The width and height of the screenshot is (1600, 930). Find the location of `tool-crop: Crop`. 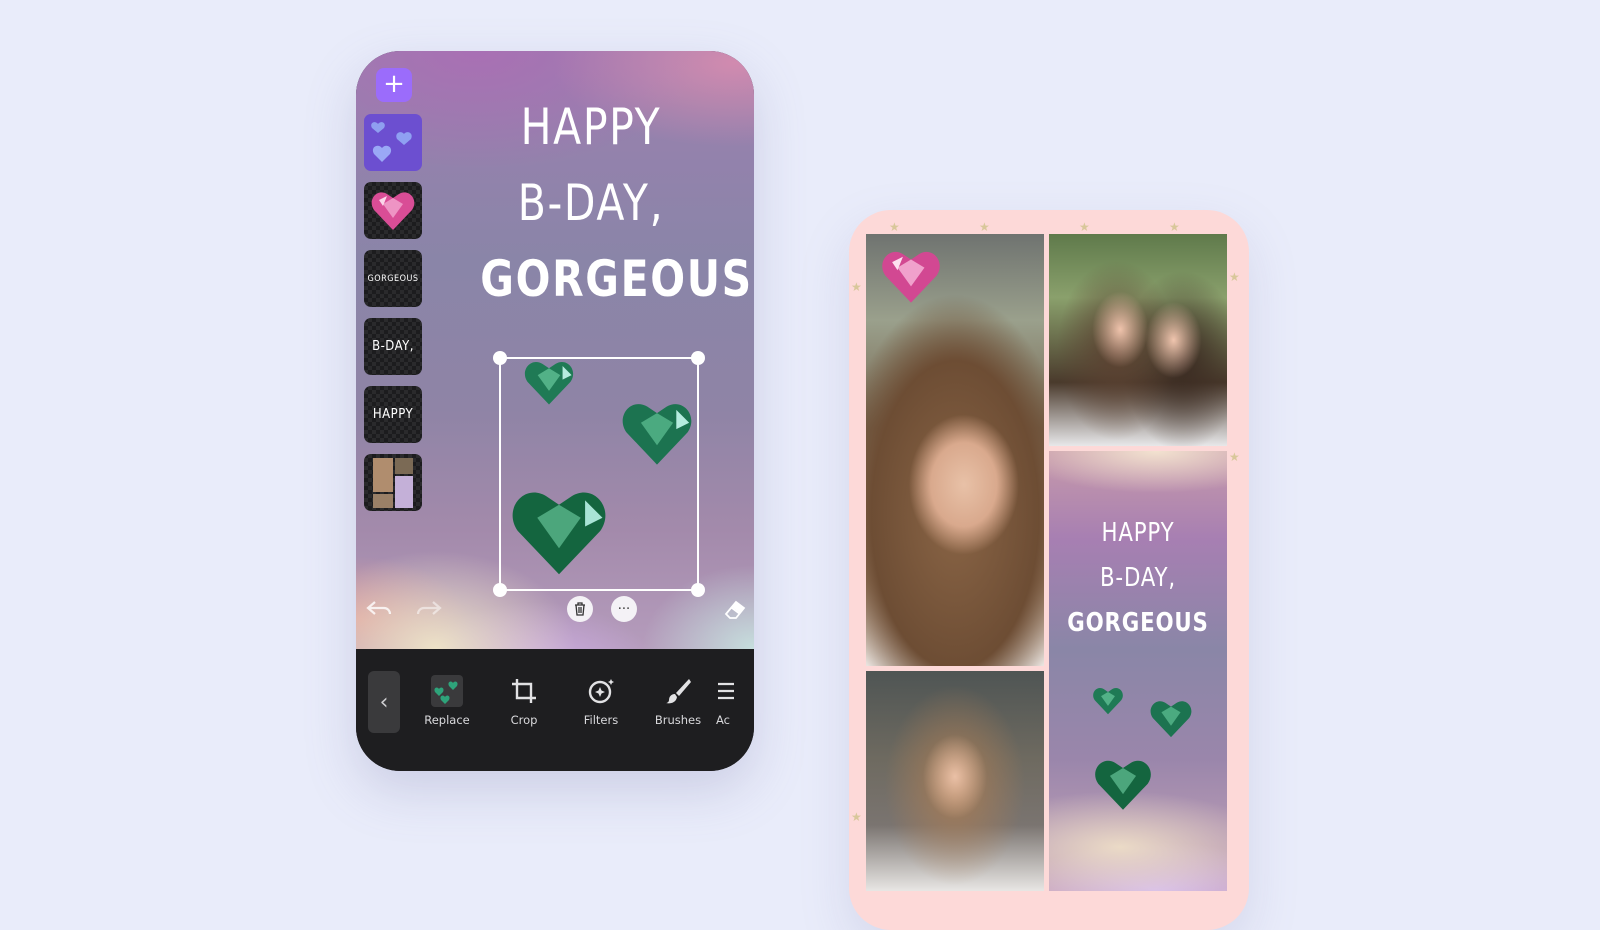

tool-crop: Crop is located at coordinates (524, 700).